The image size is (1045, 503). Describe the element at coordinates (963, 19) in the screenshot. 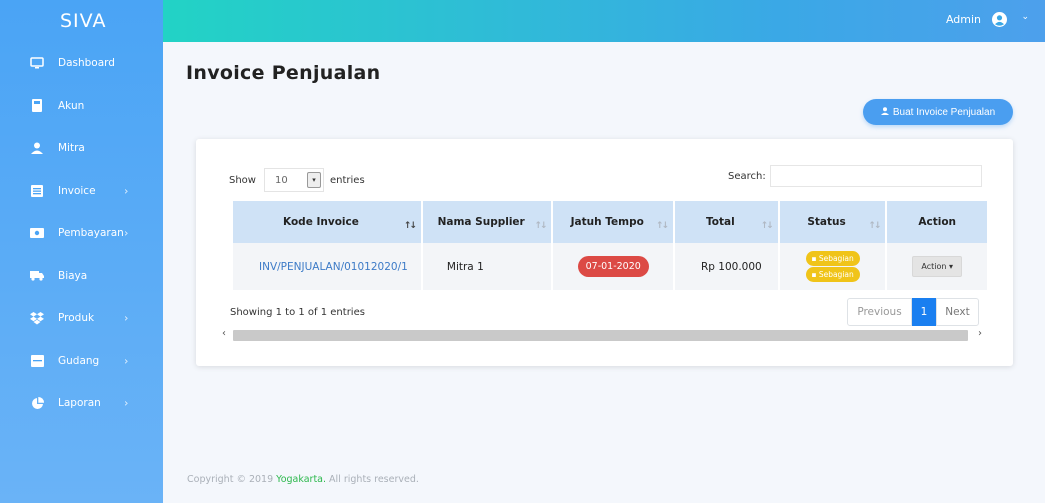

I see `user-name: Admin` at that location.